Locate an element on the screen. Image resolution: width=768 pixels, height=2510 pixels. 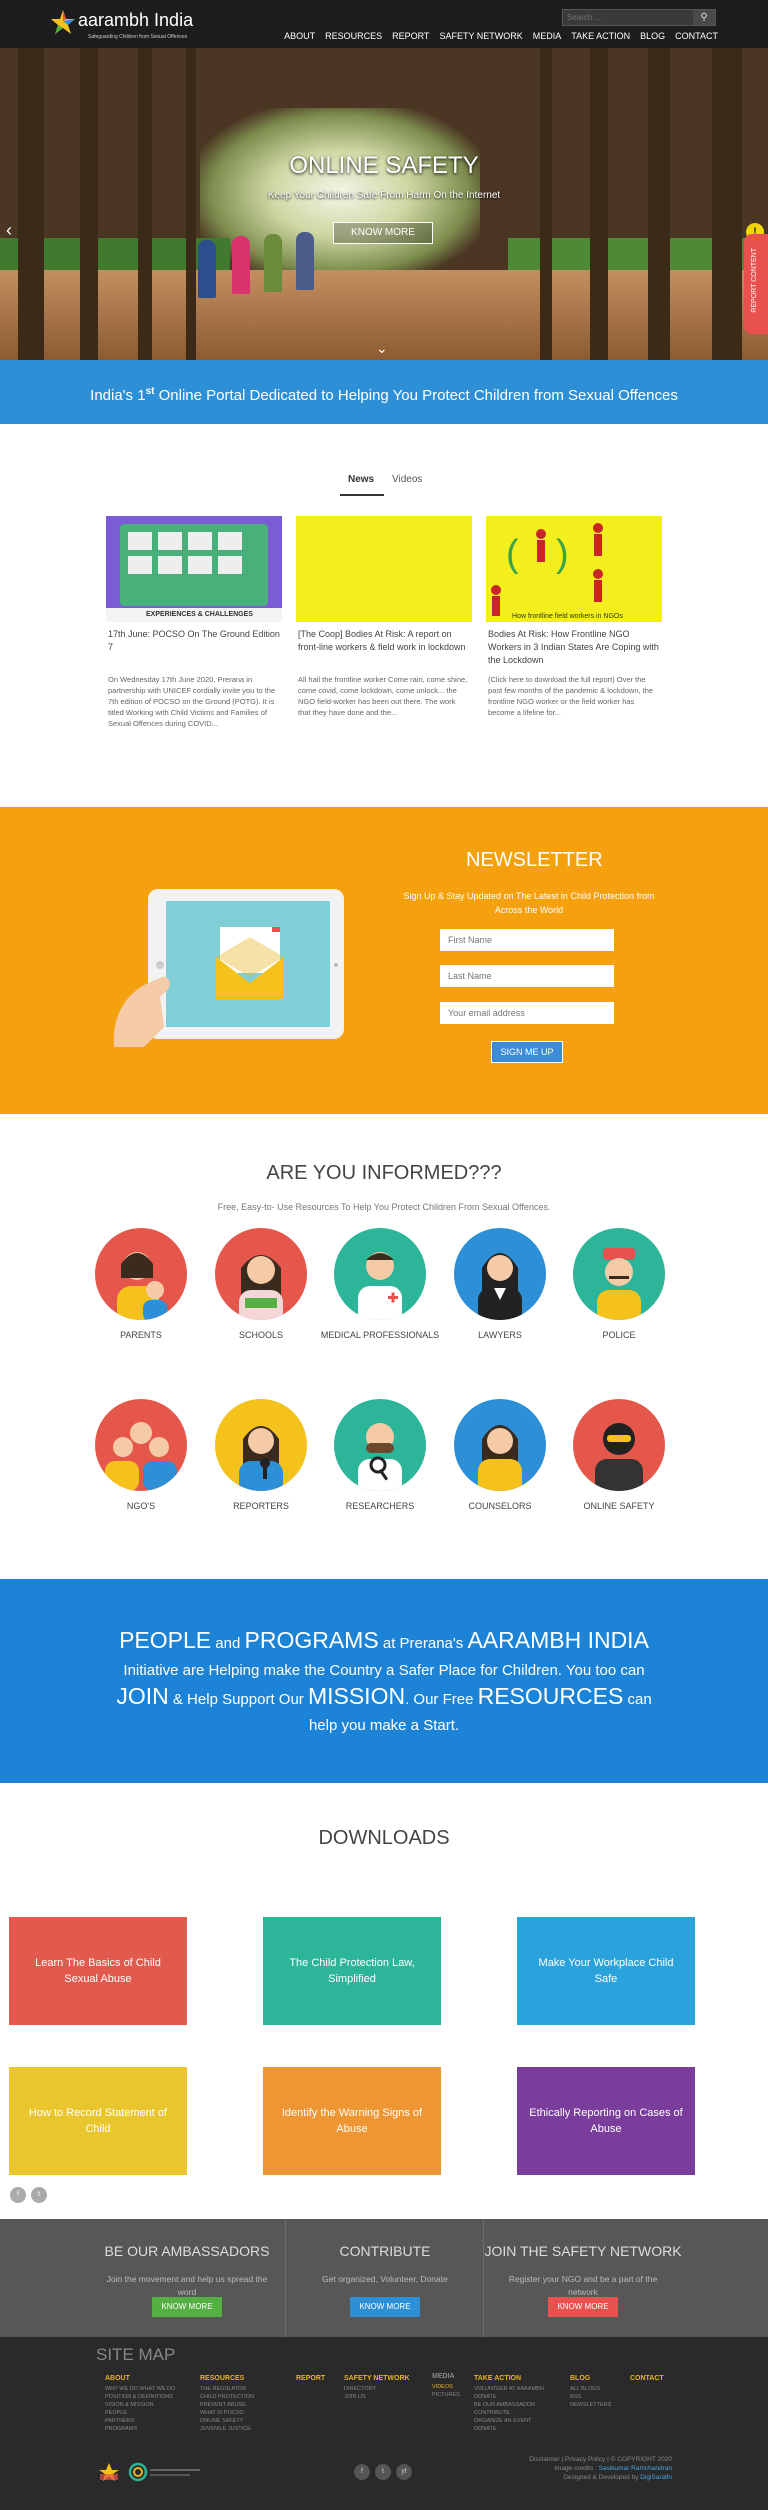
sitemap-link: VOLUNTEER AT AARAMBH is located at coordinates (509, 2389).